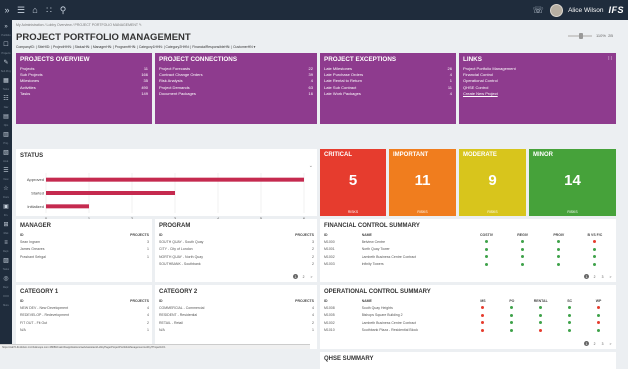  I want to click on manager-row: James Greaves 1, so click(84, 250).